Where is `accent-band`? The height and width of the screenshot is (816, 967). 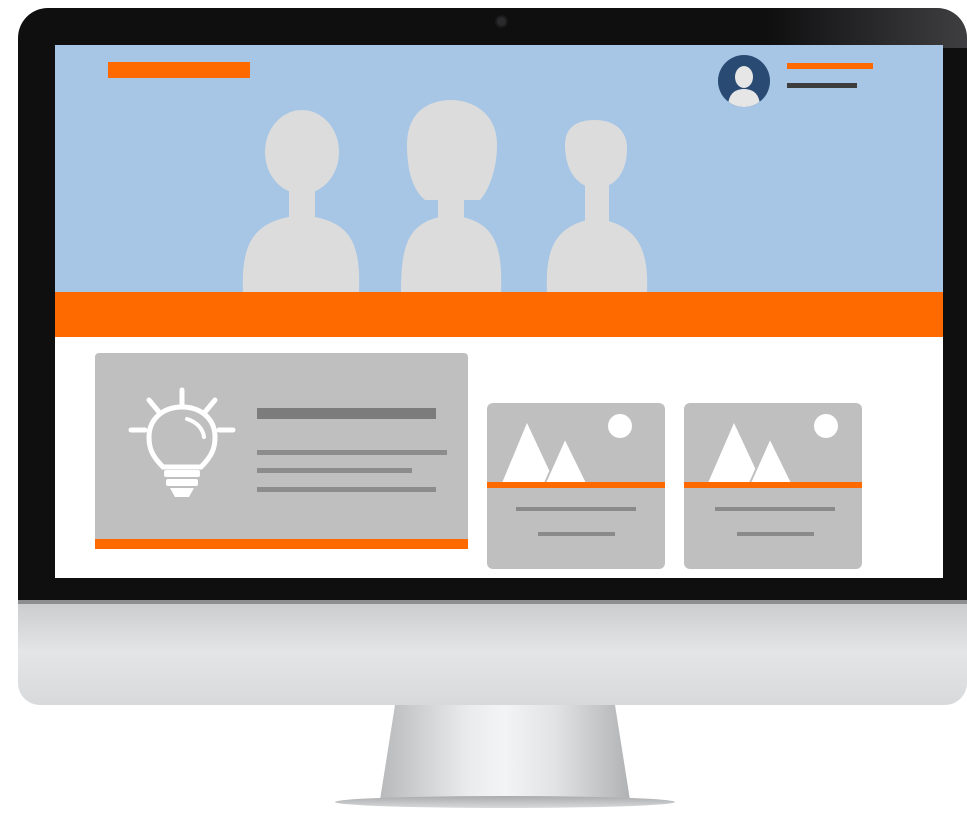 accent-band is located at coordinates (499, 314).